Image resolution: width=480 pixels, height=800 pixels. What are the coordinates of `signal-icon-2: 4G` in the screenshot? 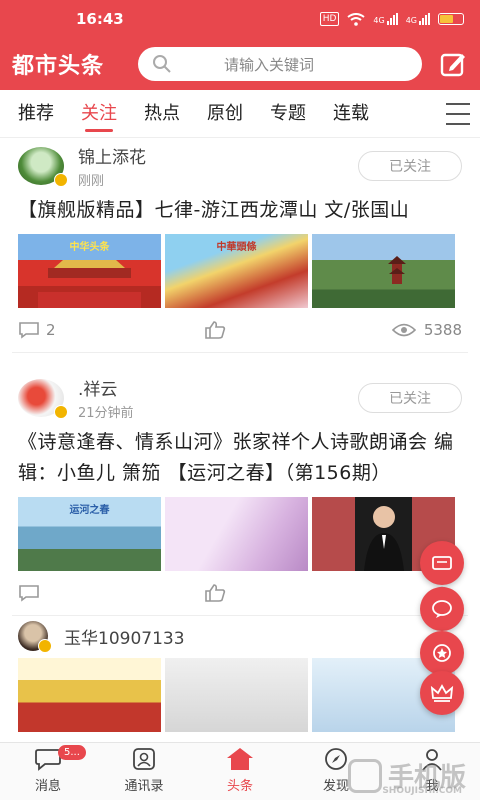 It's located at (418, 19).